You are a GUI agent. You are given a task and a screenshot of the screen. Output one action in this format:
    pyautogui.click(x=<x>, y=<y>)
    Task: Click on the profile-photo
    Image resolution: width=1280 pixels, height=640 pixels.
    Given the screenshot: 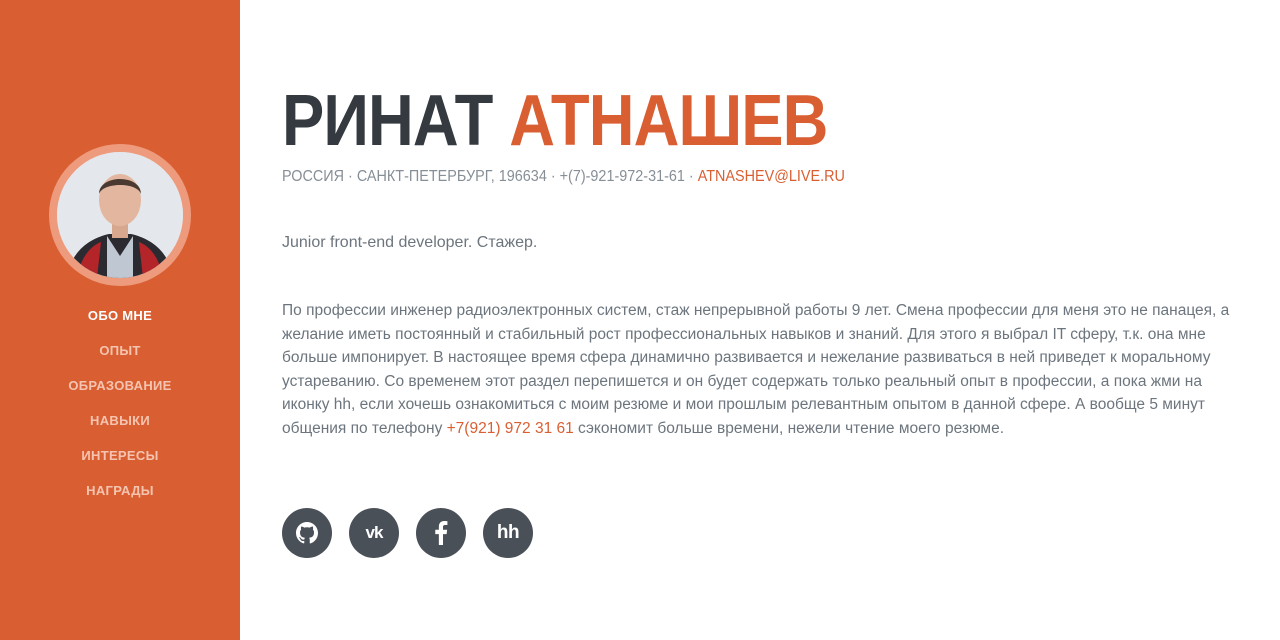 What is the action you would take?
    pyautogui.click(x=120, y=215)
    